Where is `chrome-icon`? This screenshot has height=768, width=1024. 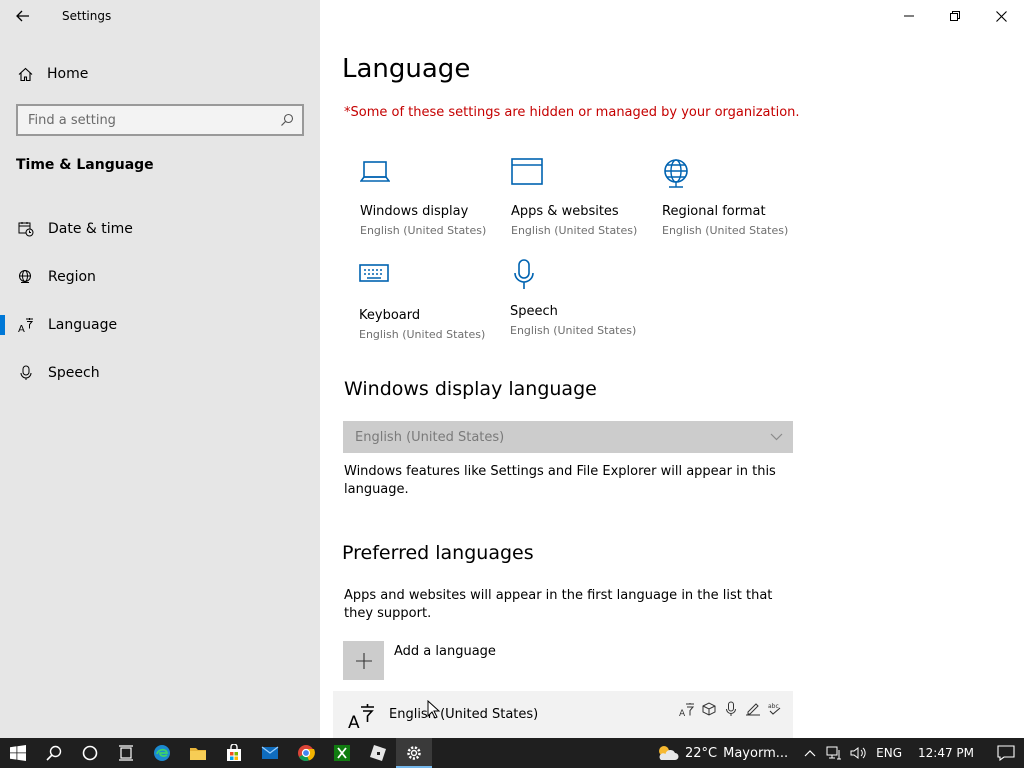
chrome-icon is located at coordinates (306, 753).